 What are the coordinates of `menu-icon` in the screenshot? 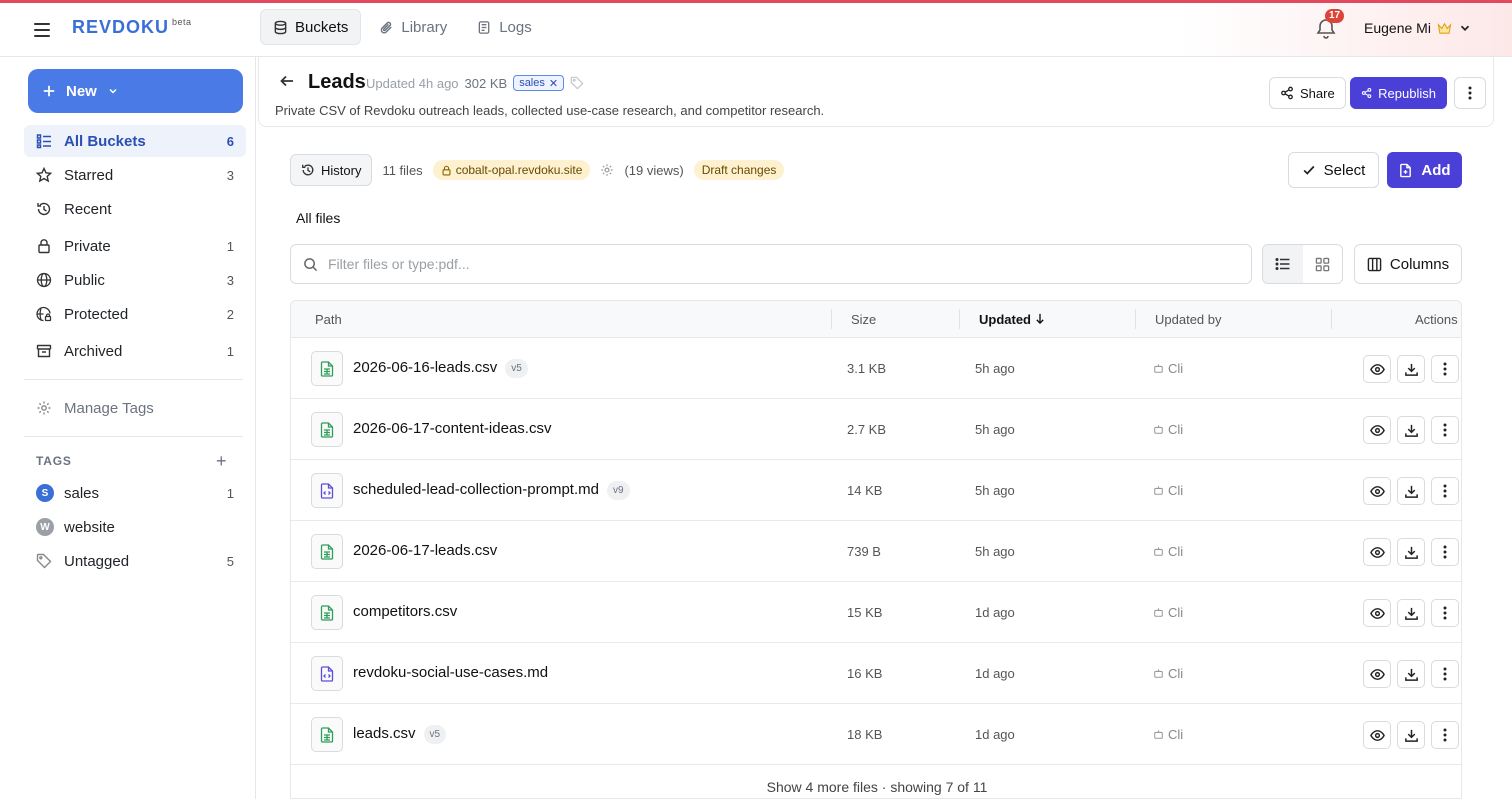 It's located at (42, 30).